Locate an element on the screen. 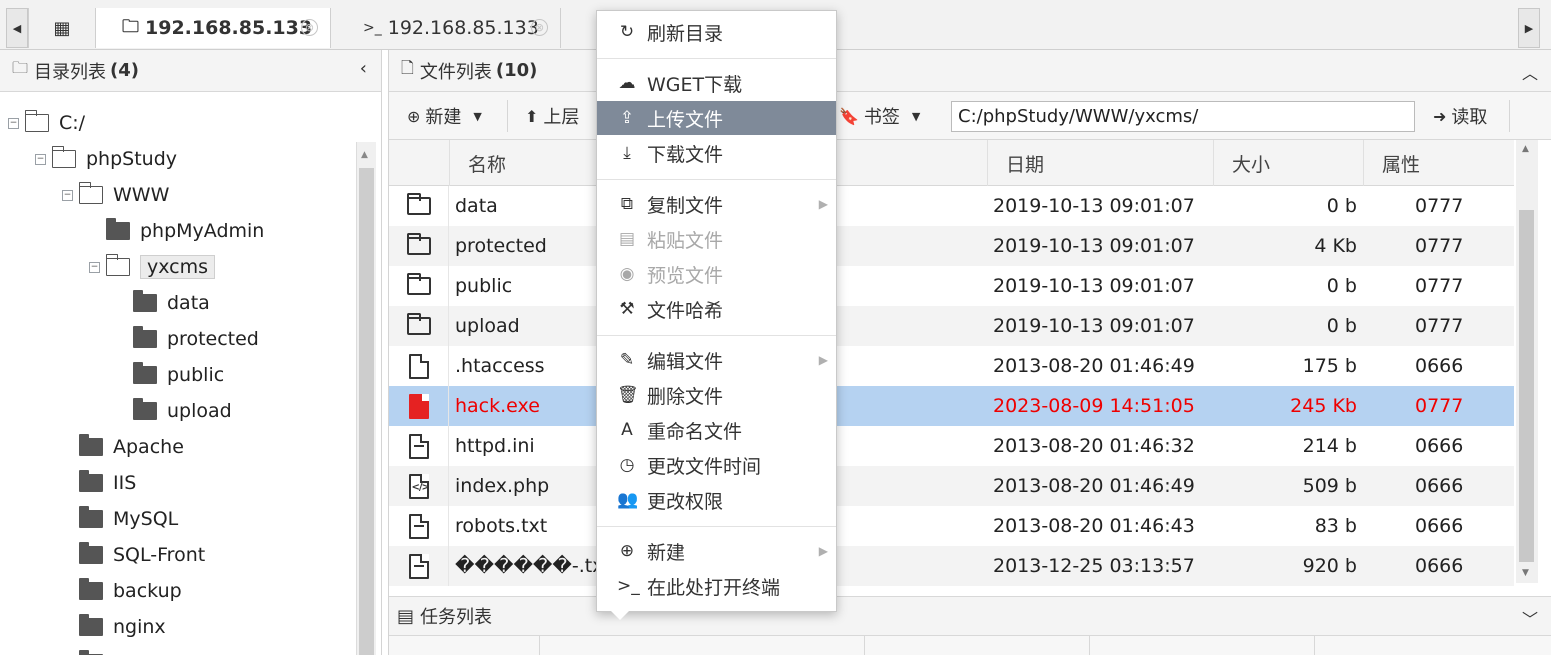 This screenshot has height=655, width=1551. menu-item-file-hash: ⚒ 文件哈希 is located at coordinates (716, 309).